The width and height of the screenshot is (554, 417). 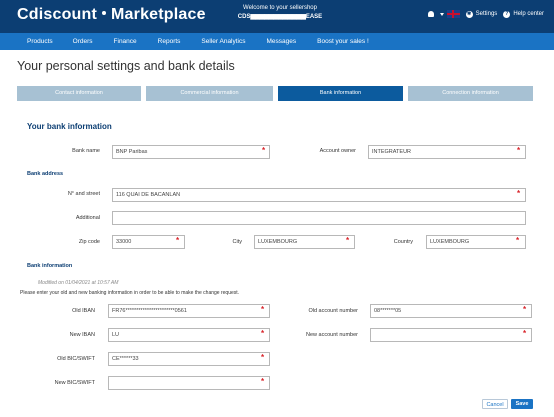 I want to click on city-field: LUXEMBOURG, so click(x=304, y=242).